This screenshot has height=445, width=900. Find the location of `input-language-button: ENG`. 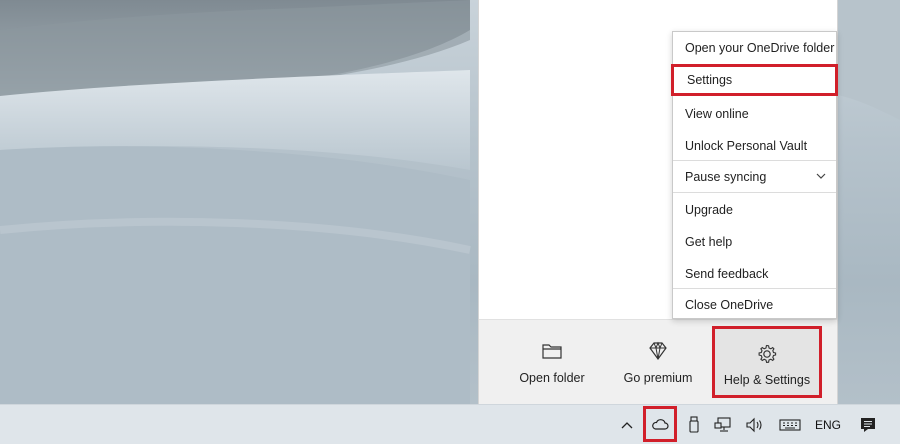

input-language-button: ENG is located at coordinates (828, 425).